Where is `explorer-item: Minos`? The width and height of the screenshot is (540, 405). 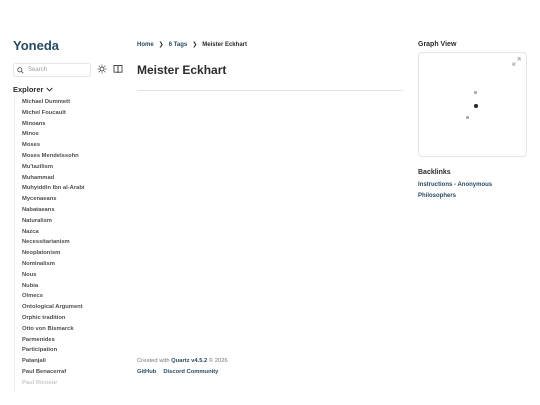 explorer-item: Minos is located at coordinates (67, 134).